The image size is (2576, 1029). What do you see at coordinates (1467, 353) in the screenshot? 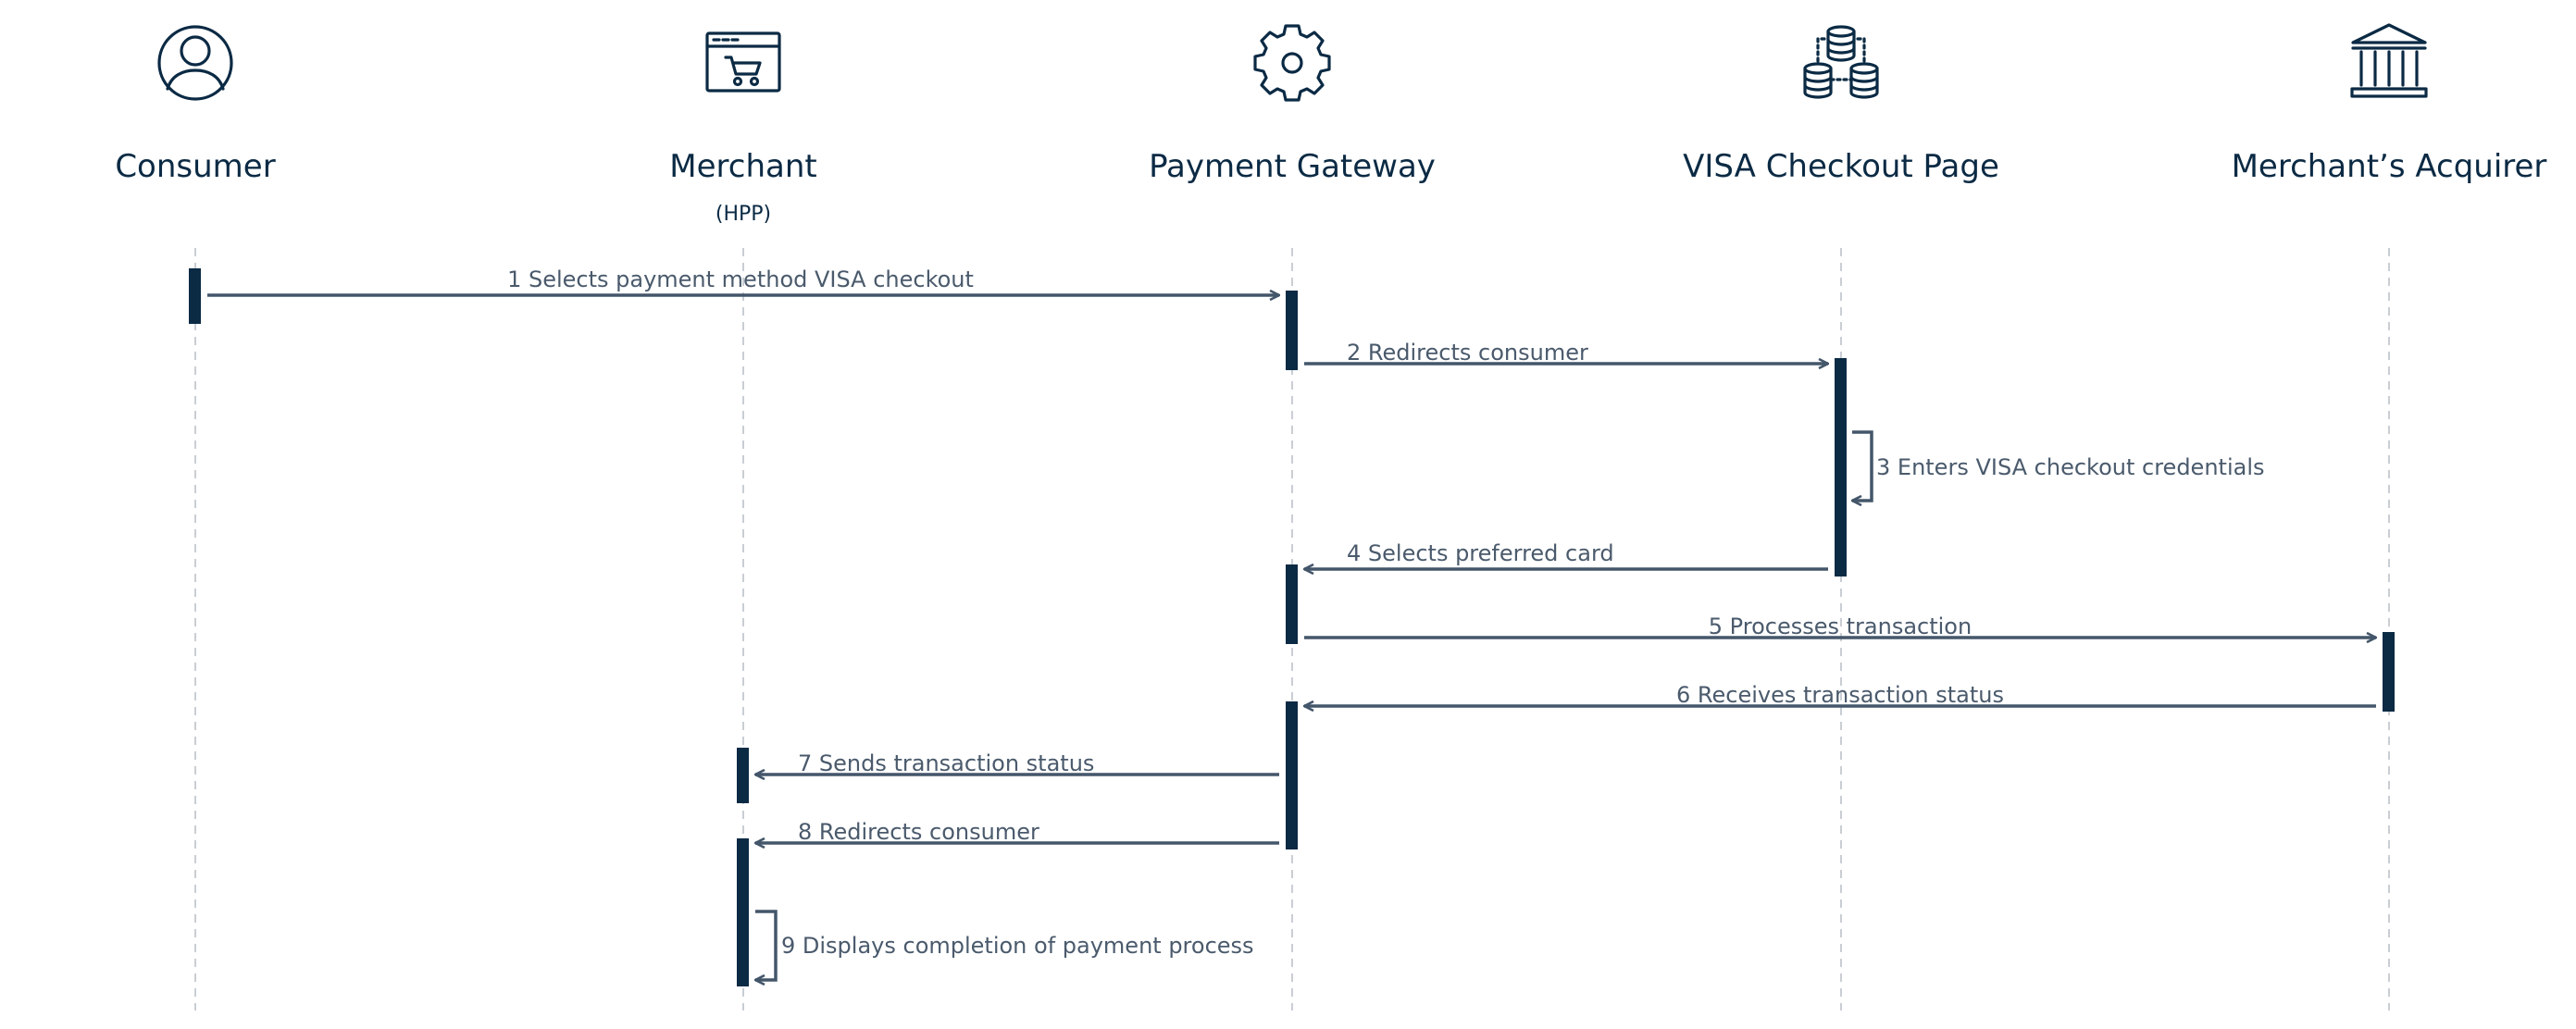
I see `message-label-2: 2 Redirects consumer` at bounding box center [1467, 353].